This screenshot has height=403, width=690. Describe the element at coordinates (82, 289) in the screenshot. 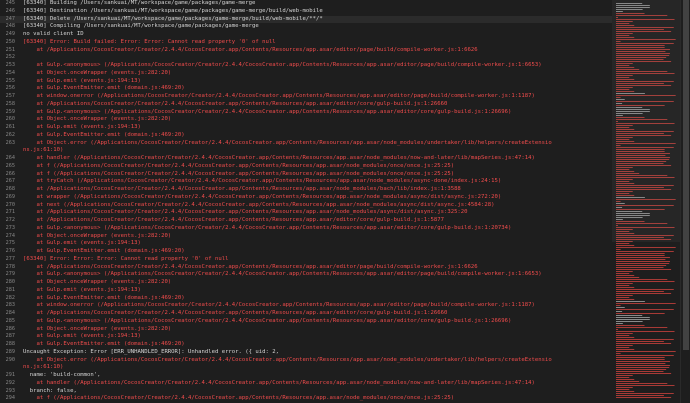

I see `line-text: at Gulp.emit (events.js:194:13)` at that location.